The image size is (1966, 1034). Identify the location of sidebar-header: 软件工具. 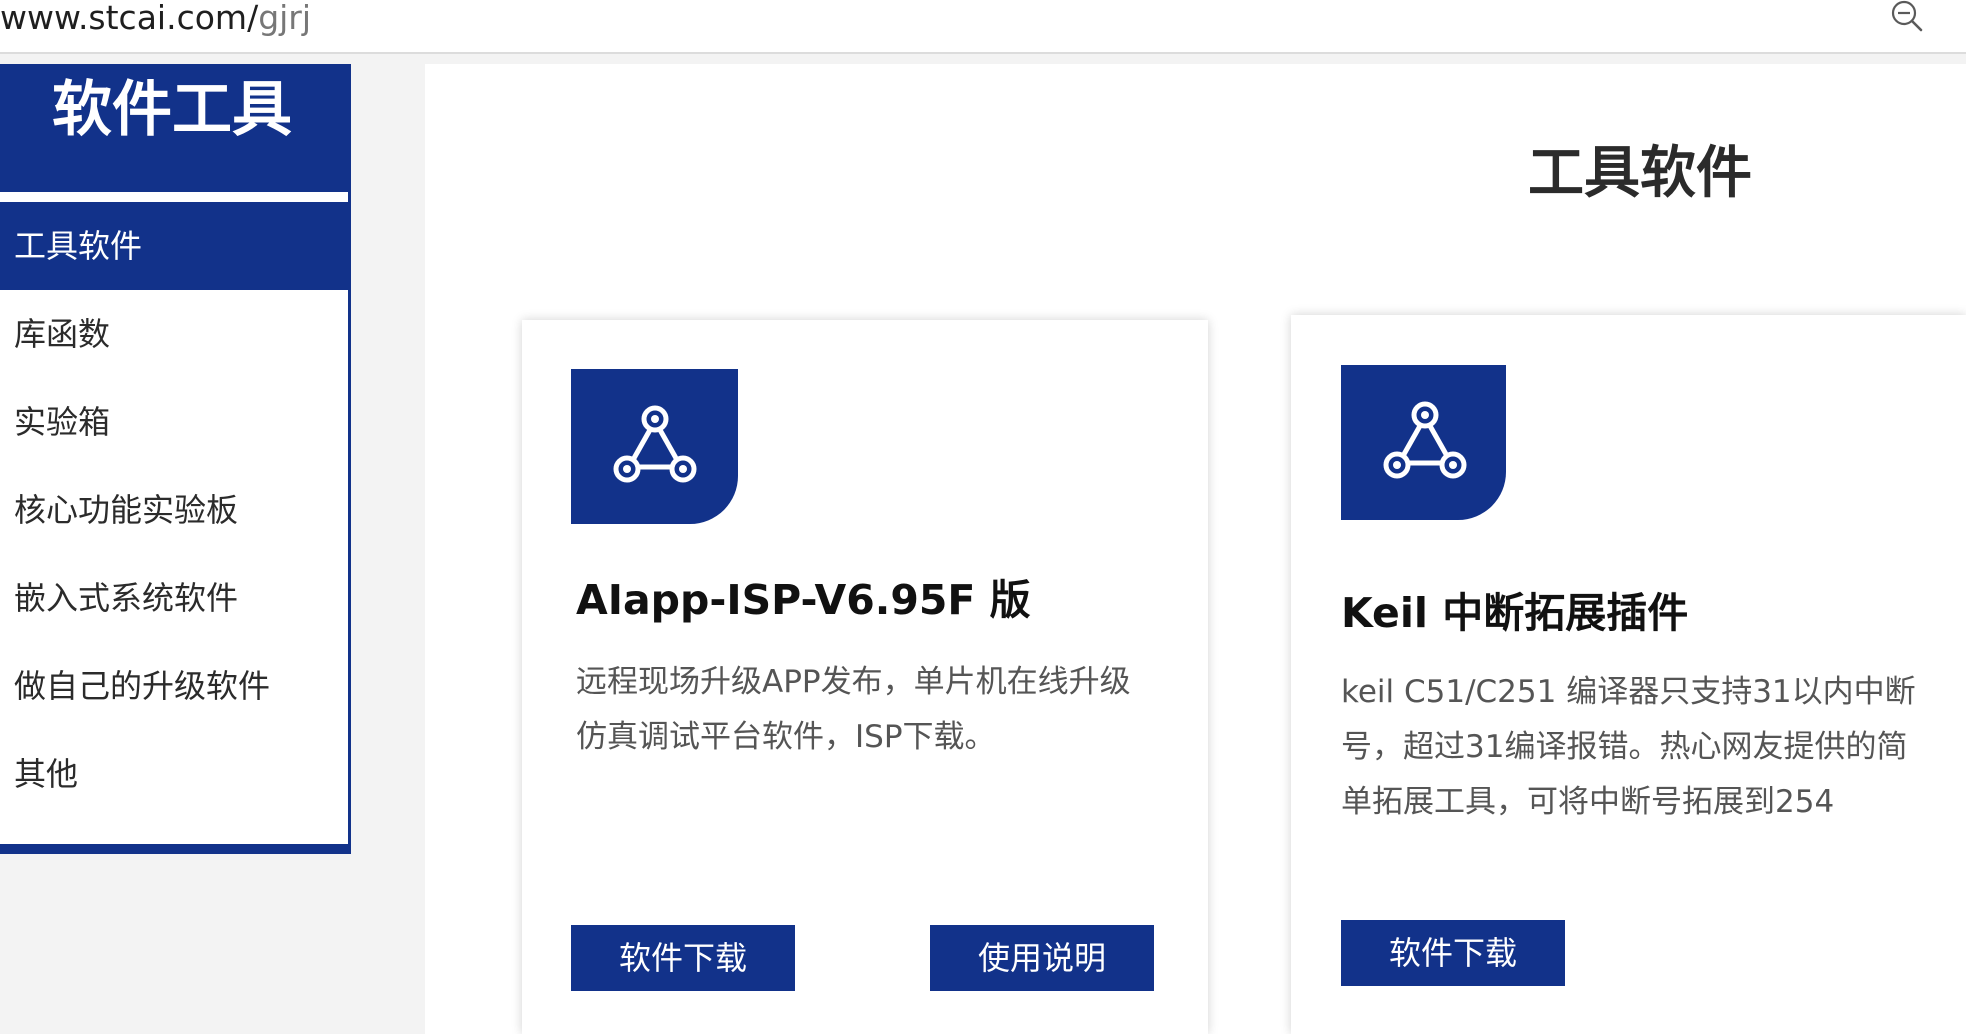
(175, 128).